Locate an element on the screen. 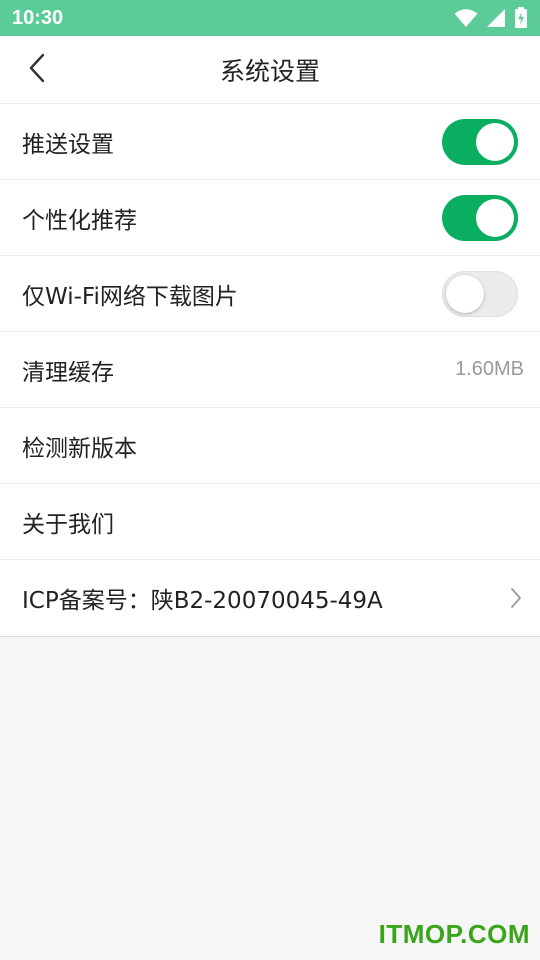 The image size is (540, 960). status-time: 10:30 is located at coordinates (38, 17).